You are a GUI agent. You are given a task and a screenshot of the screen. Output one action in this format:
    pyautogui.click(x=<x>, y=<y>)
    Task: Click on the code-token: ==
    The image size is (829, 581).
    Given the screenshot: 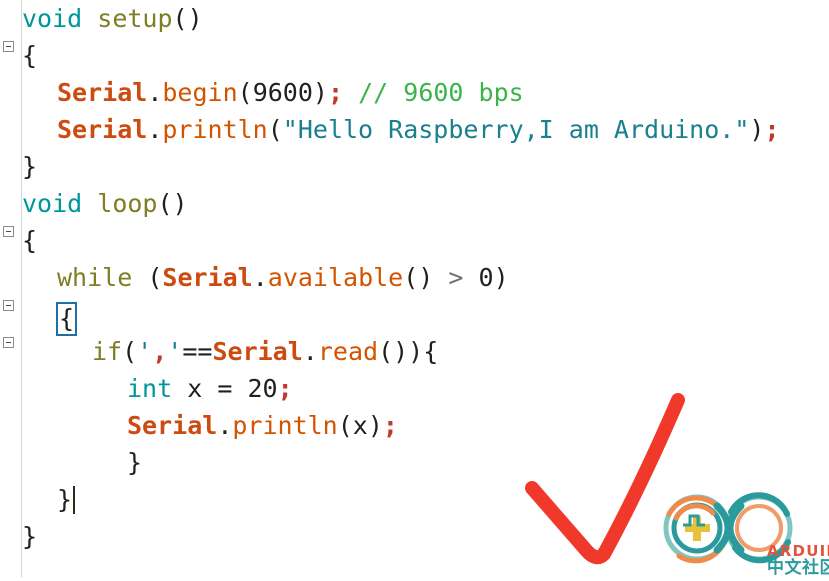 What is the action you would take?
    pyautogui.click(x=197, y=351)
    